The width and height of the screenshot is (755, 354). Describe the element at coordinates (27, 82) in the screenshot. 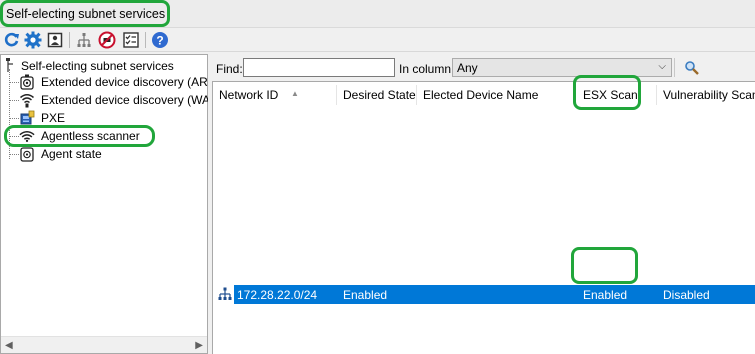

I see `arp-device-icon` at that location.